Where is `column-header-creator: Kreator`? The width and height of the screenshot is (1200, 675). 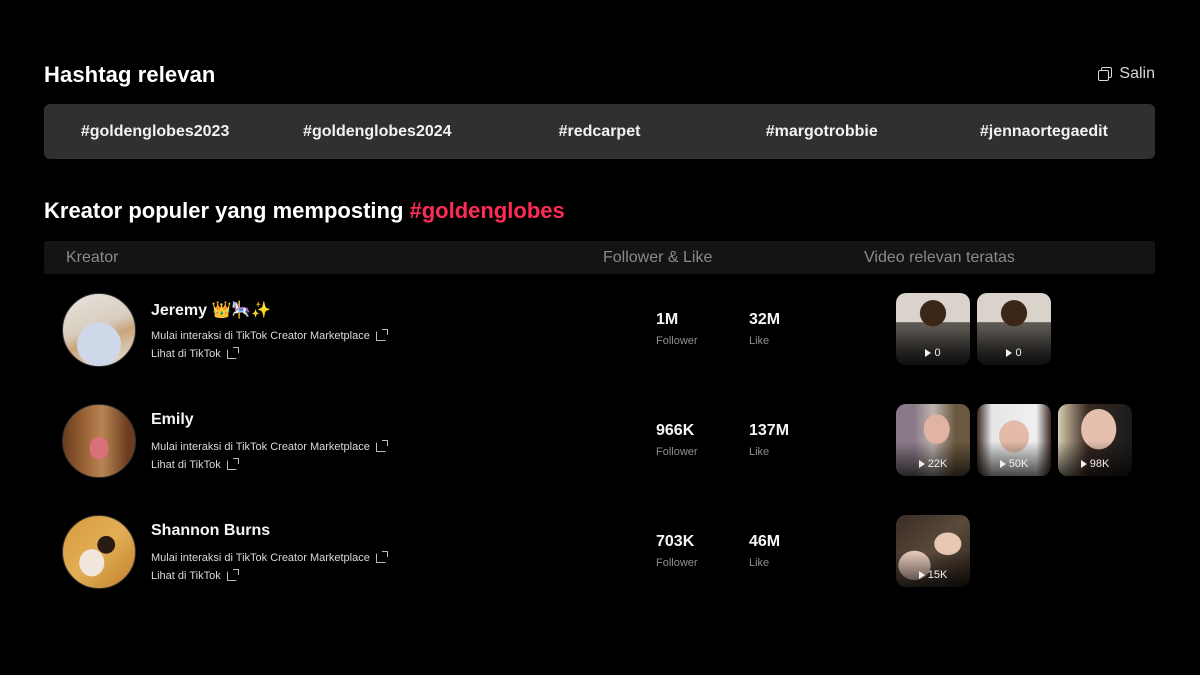 column-header-creator: Kreator is located at coordinates (92, 257).